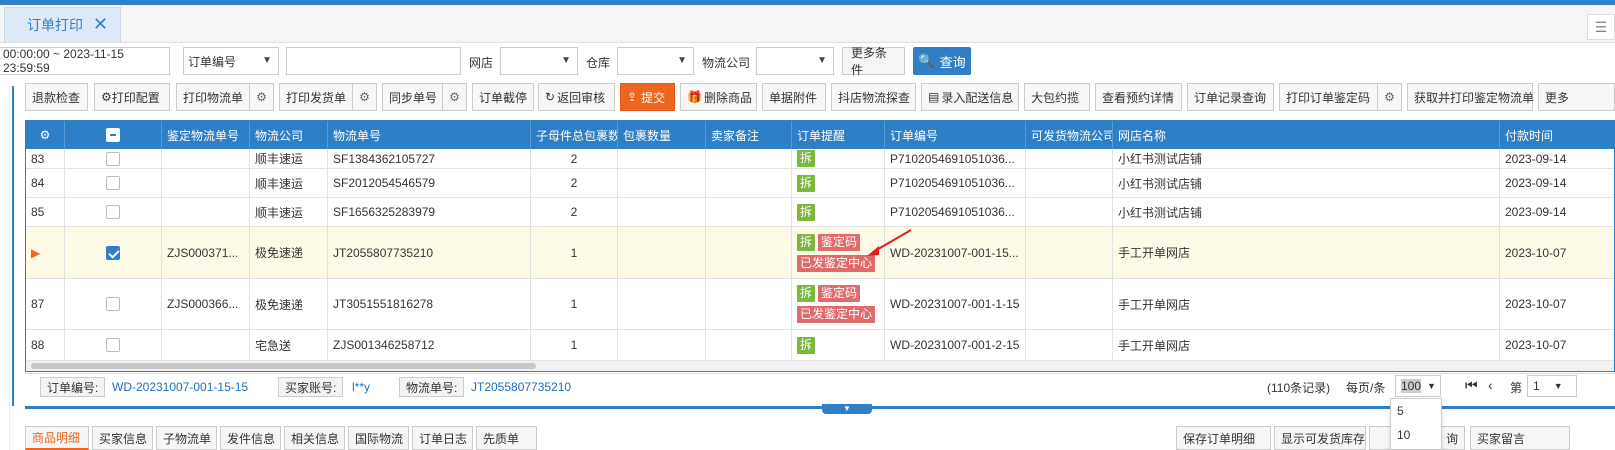 The image size is (1615, 450). What do you see at coordinates (85, 61) in the screenshot?
I see `date-range-input: 00:00:00 ~ 2023-11-15 23:59:59` at bounding box center [85, 61].